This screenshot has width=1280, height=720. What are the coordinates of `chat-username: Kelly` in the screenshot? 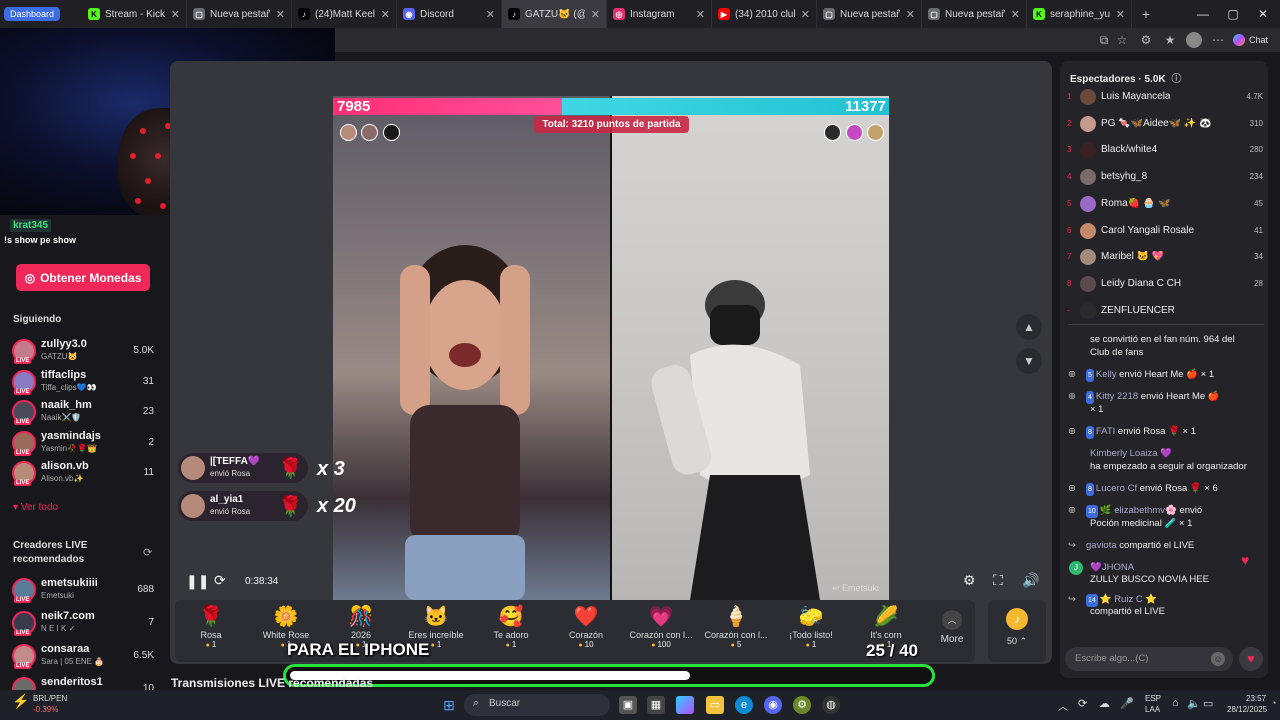 It's located at (1106, 374).